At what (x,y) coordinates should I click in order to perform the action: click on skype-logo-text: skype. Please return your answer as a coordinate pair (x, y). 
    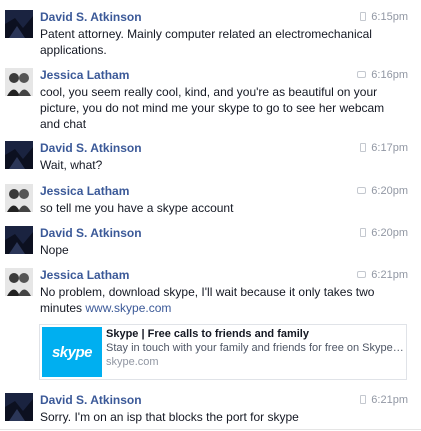
    Looking at the image, I should click on (72, 352).